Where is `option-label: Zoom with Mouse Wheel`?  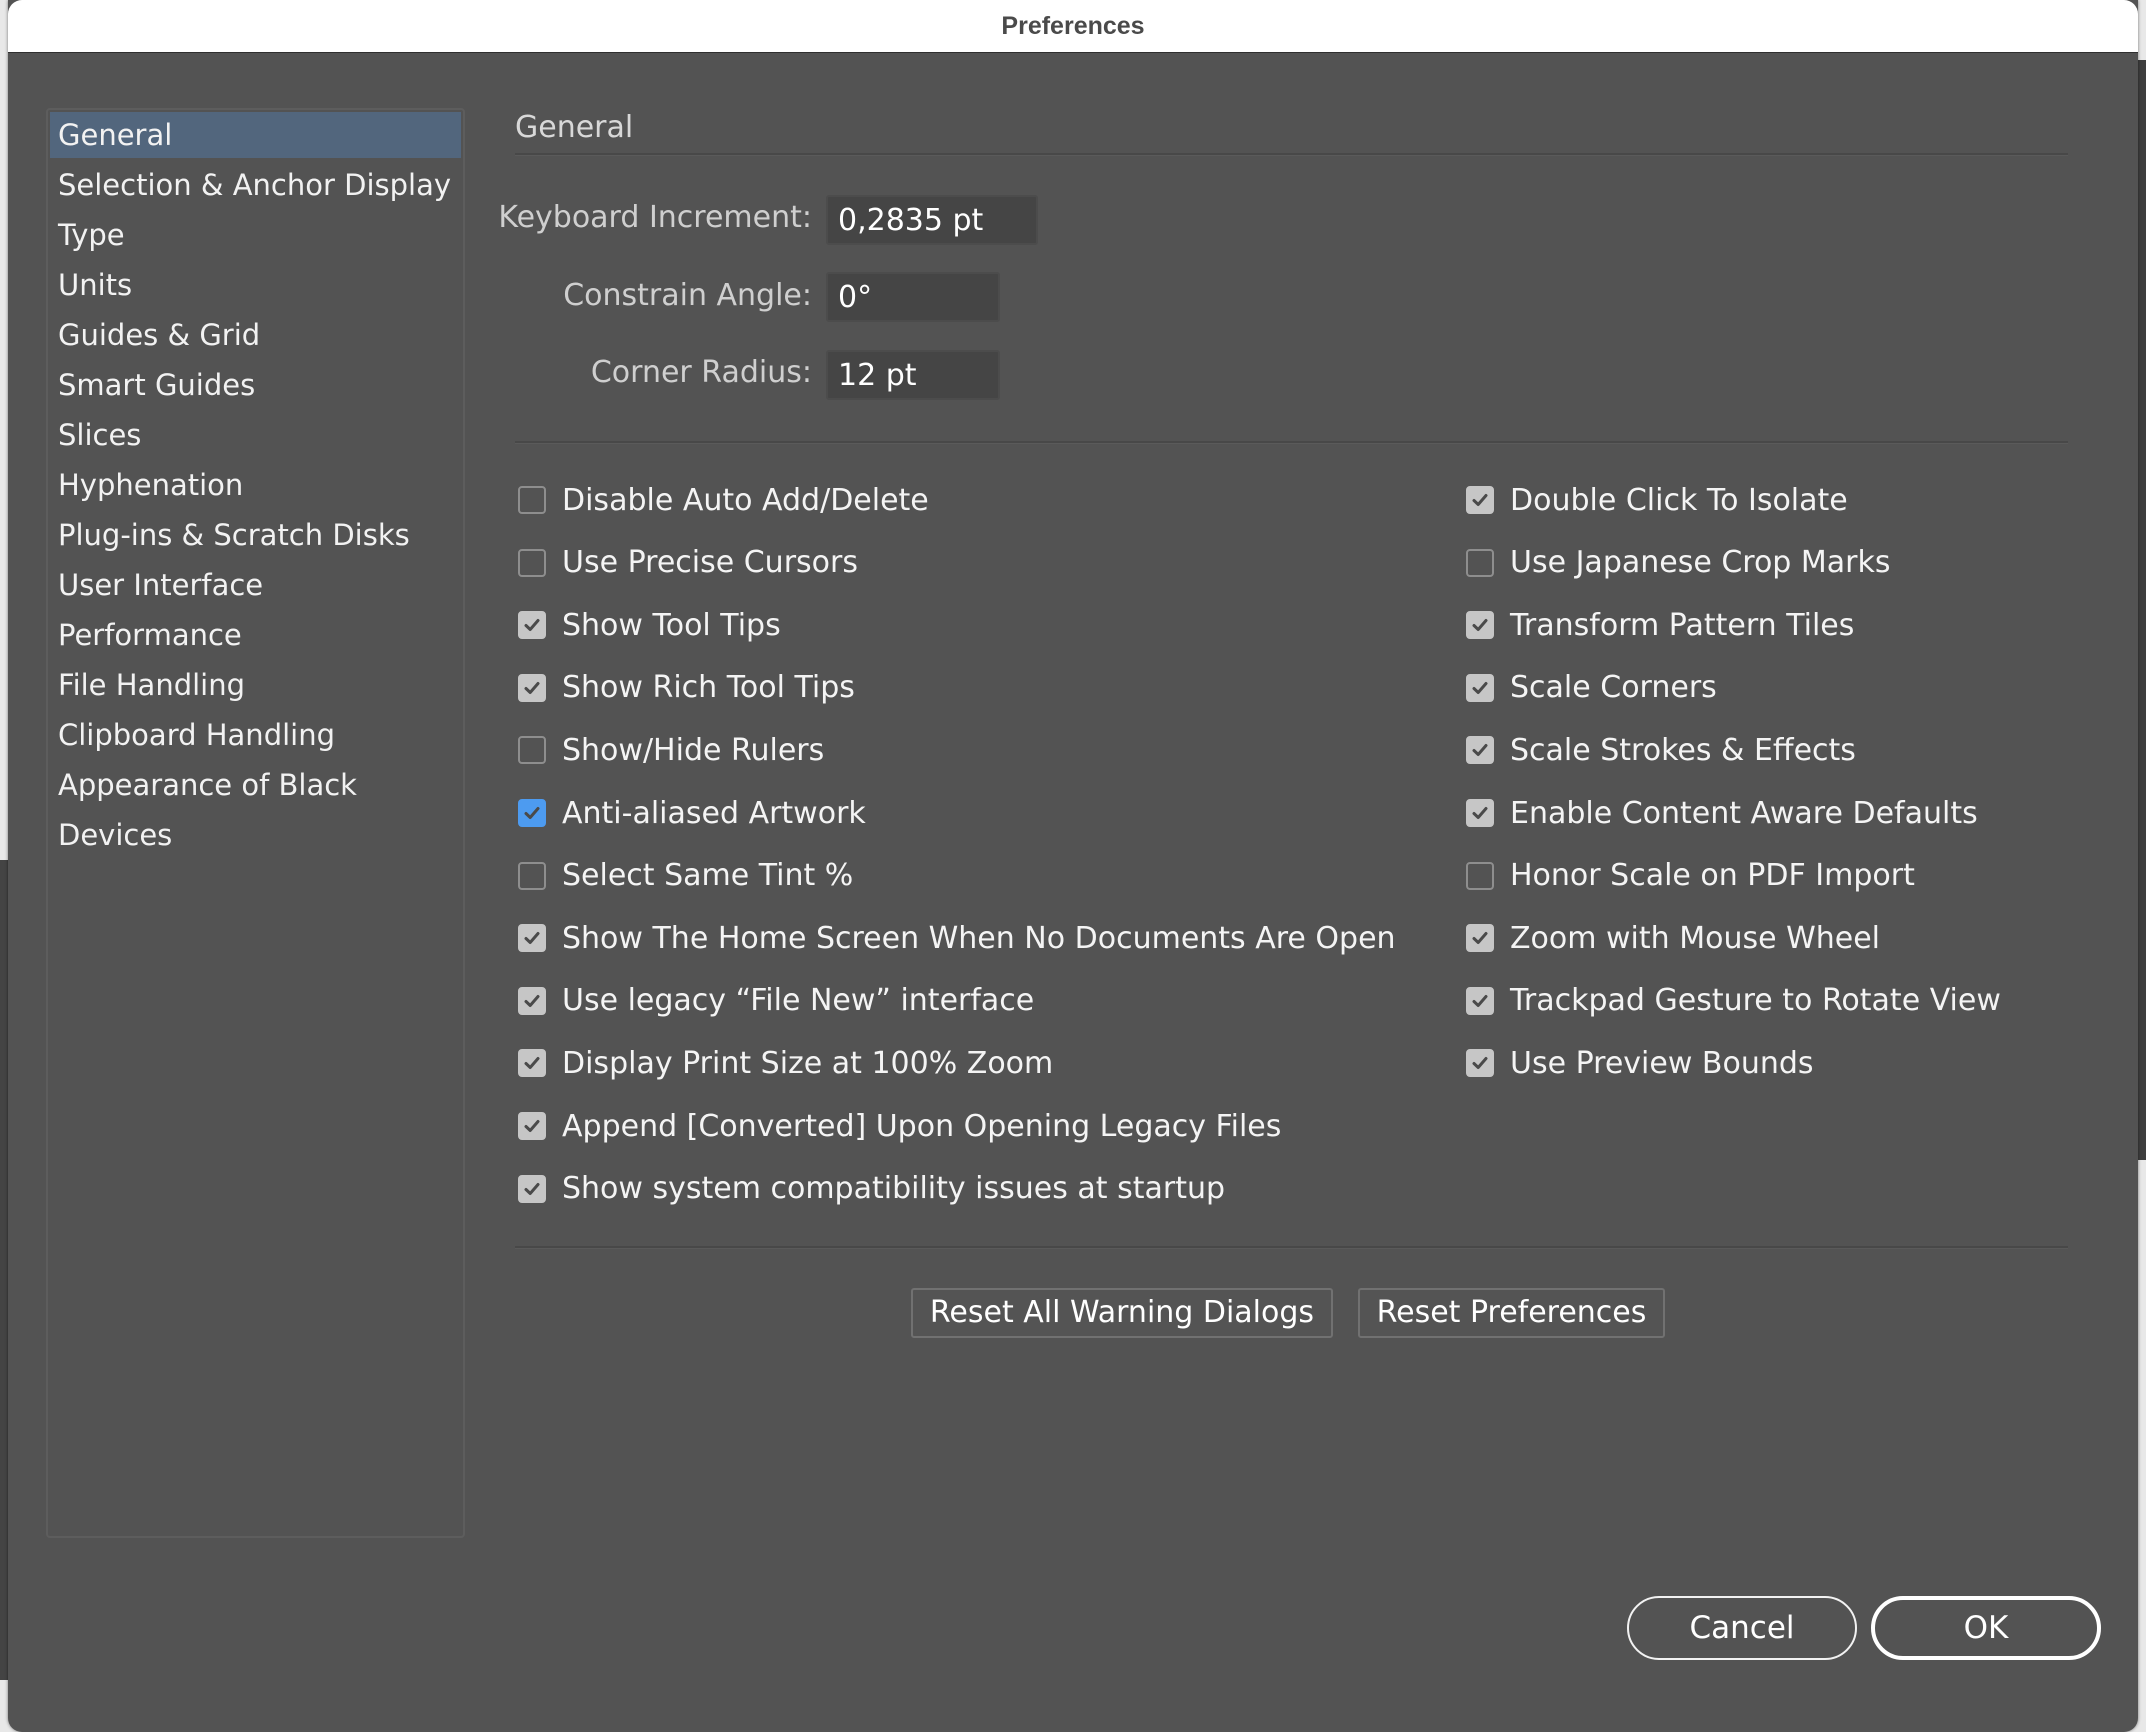 option-label: Zoom with Mouse Wheel is located at coordinates (1695, 938).